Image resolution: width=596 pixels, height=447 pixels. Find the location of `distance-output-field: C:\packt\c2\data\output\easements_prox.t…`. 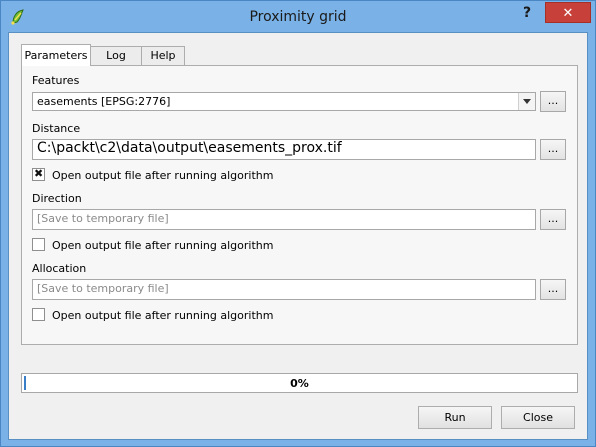

distance-output-field: C:\packt\c2\data\output\easements_prox.t… is located at coordinates (284, 149).